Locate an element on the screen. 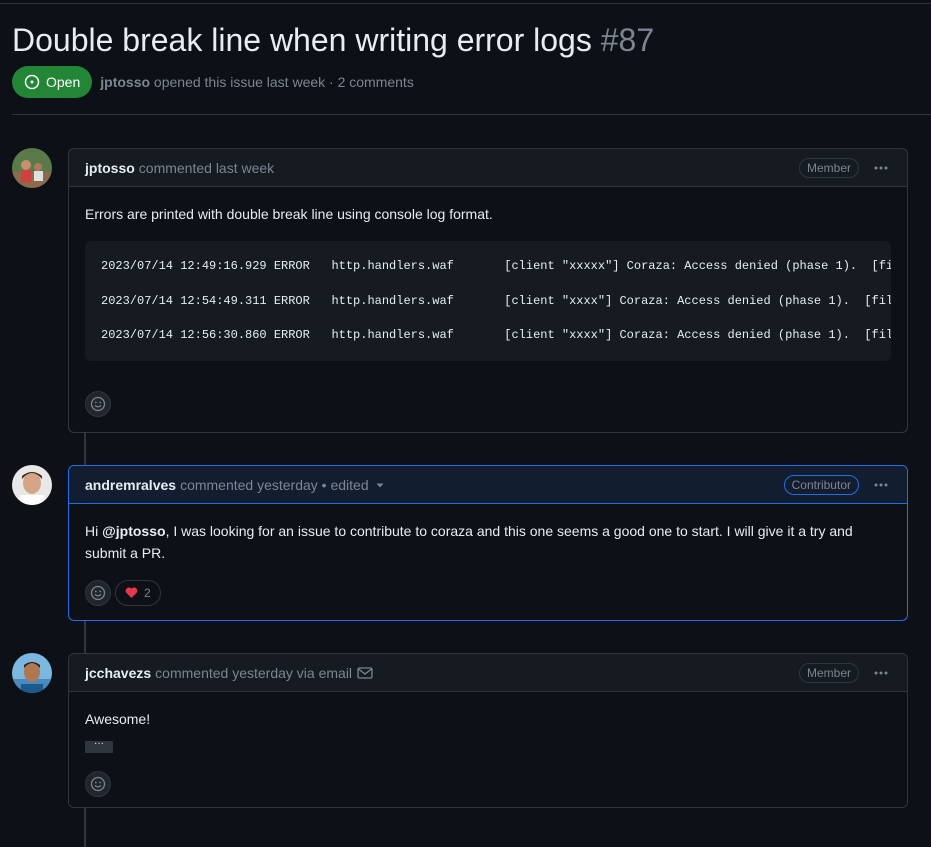  reaction-count: 2 is located at coordinates (147, 593).